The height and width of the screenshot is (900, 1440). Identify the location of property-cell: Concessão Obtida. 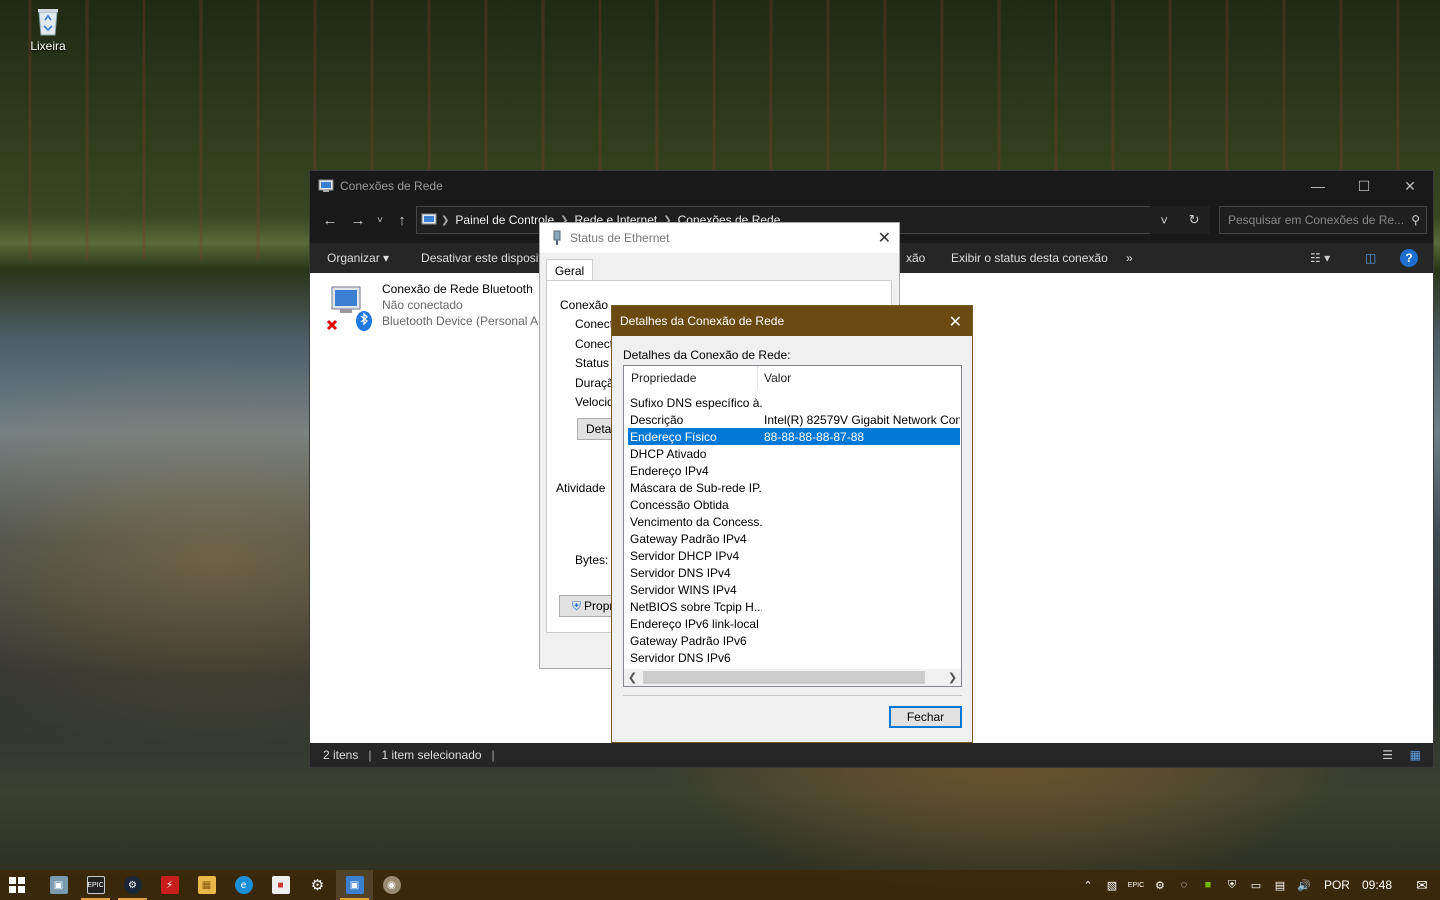
(679, 504).